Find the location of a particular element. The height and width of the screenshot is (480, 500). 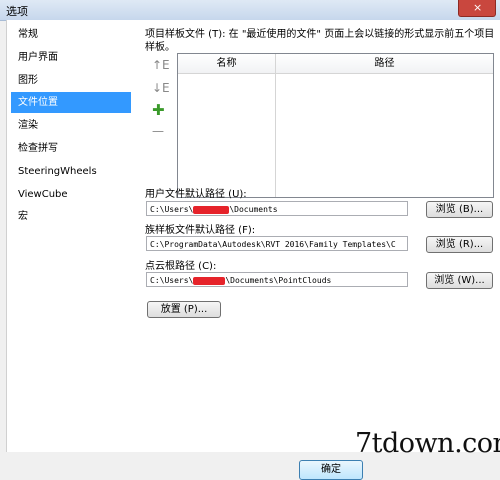

column-header-path: 路径 is located at coordinates (384, 63).